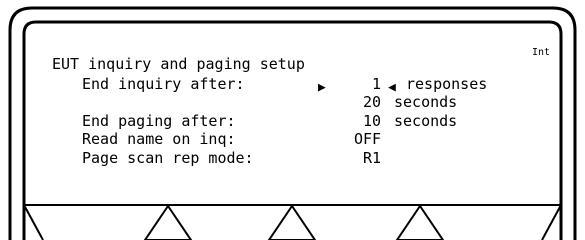  Describe the element at coordinates (447, 84) in the screenshot. I see `setting-end-inquiry-unit: responses` at that location.